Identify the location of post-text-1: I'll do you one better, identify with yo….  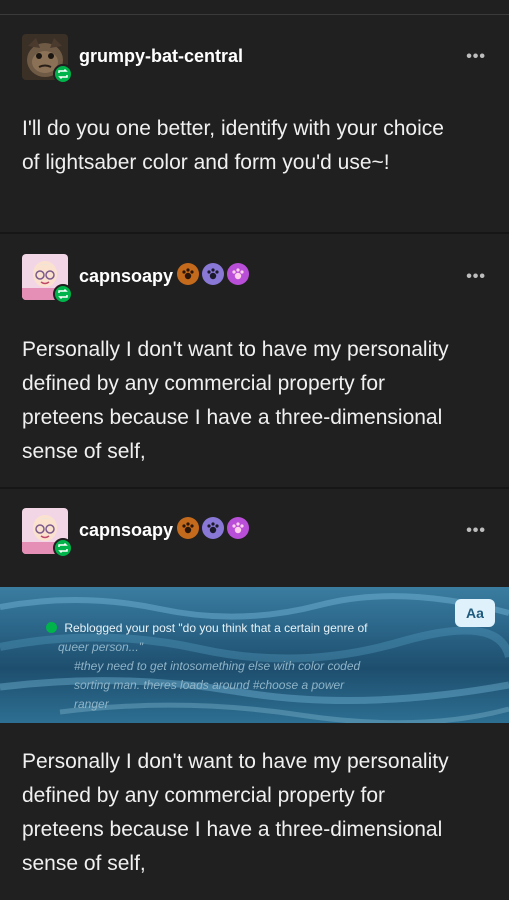
(233, 145).